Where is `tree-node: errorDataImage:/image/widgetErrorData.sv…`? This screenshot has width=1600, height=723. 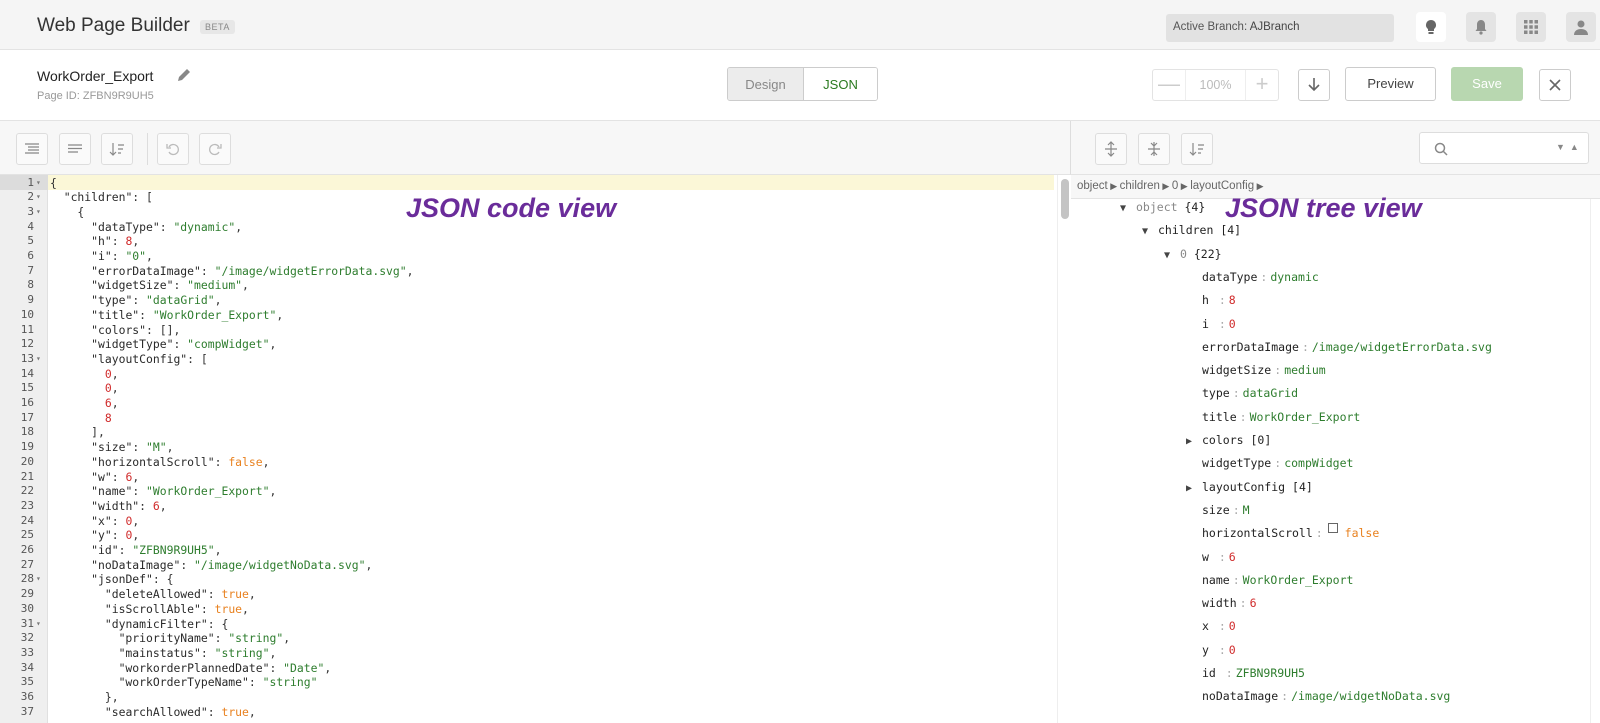
tree-node: errorDataImage:/image/widgetErrorData.sv… is located at coordinates (1347, 347).